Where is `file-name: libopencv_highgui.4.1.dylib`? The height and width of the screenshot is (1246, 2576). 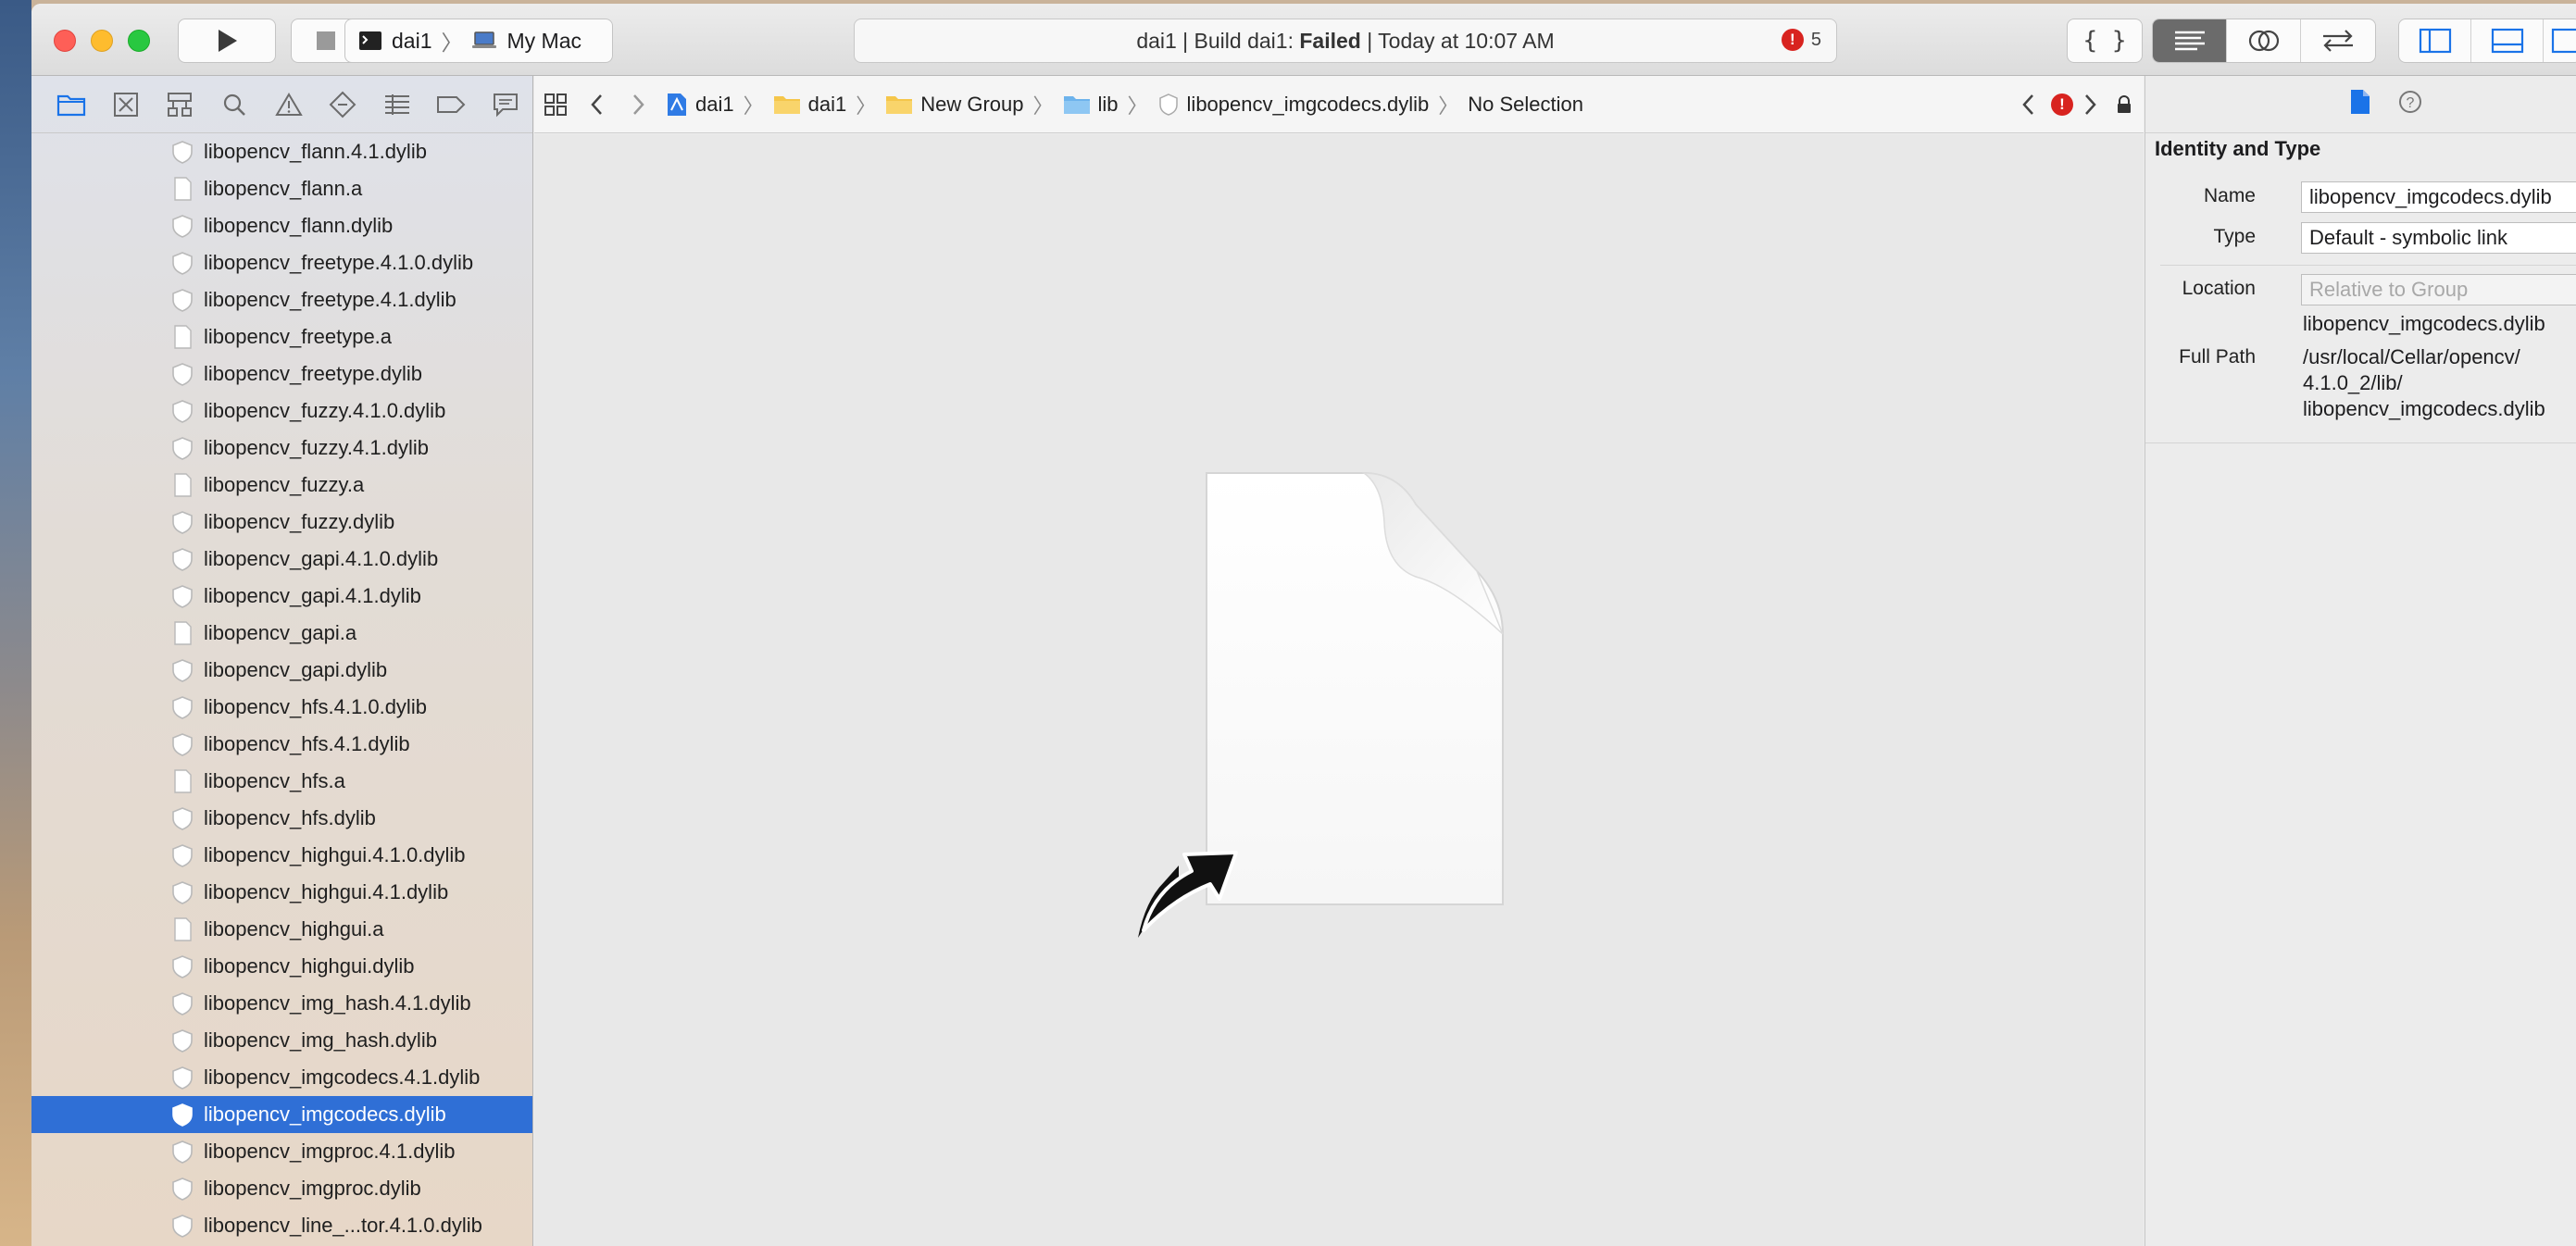
file-name: libopencv_highgui.4.1.dylib is located at coordinates (326, 892).